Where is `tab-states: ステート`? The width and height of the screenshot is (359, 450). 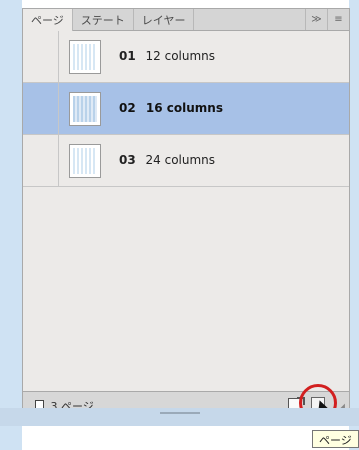 tab-states: ステート is located at coordinates (103, 19).